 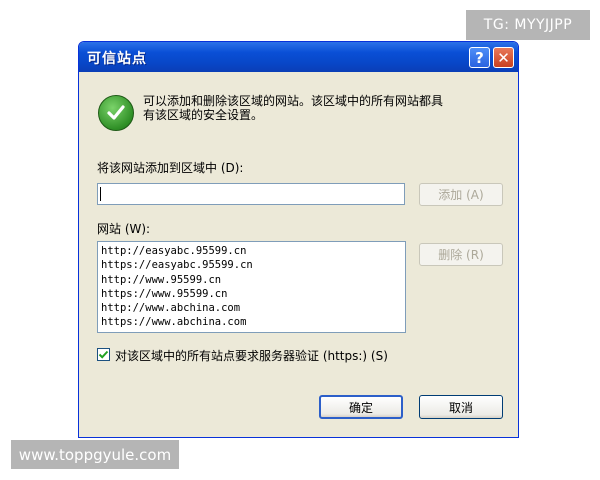 What do you see at coordinates (116, 113) in the screenshot?
I see `check-icon` at bounding box center [116, 113].